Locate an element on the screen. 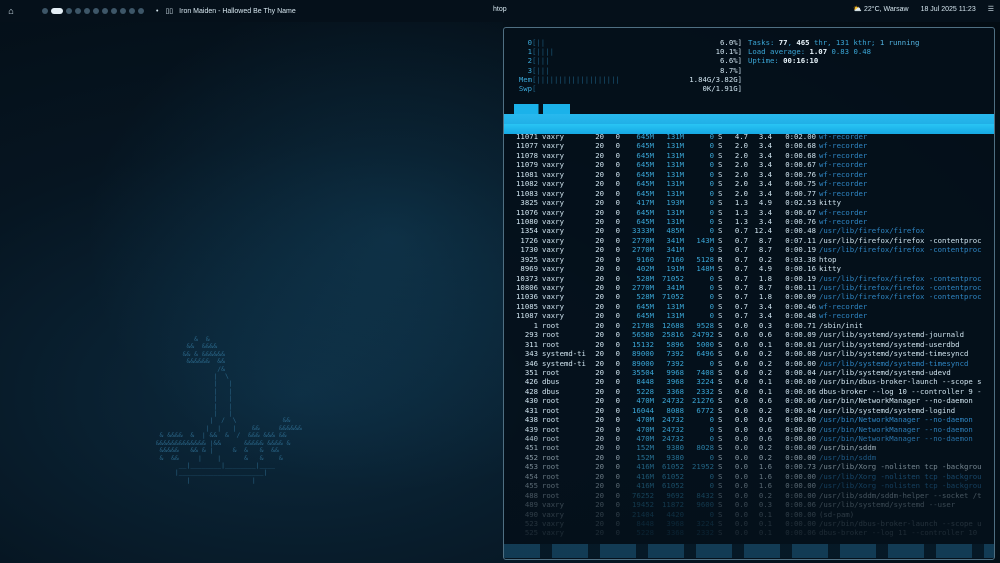 The height and width of the screenshot is (563, 1000). cell-cpu: 1.3 is located at coordinates (741, 221).